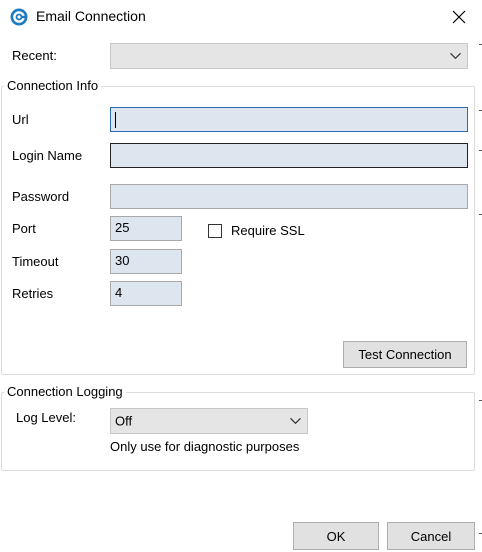  Describe the element at coordinates (241, 17) in the screenshot. I see `title-bar: Email Connection` at that location.